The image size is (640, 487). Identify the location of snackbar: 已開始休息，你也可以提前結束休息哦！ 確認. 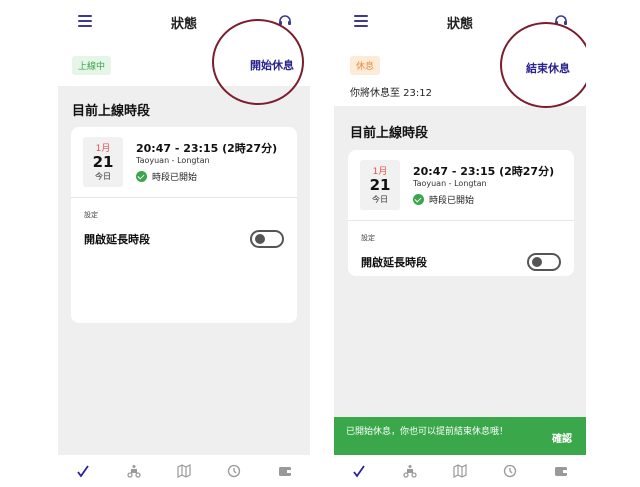
(460, 436).